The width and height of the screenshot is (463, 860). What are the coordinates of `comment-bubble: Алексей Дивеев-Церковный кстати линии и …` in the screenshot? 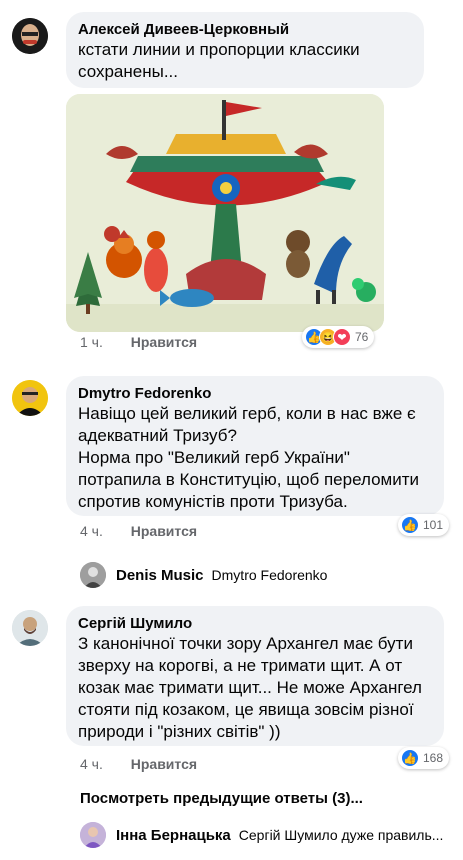 It's located at (245, 50).